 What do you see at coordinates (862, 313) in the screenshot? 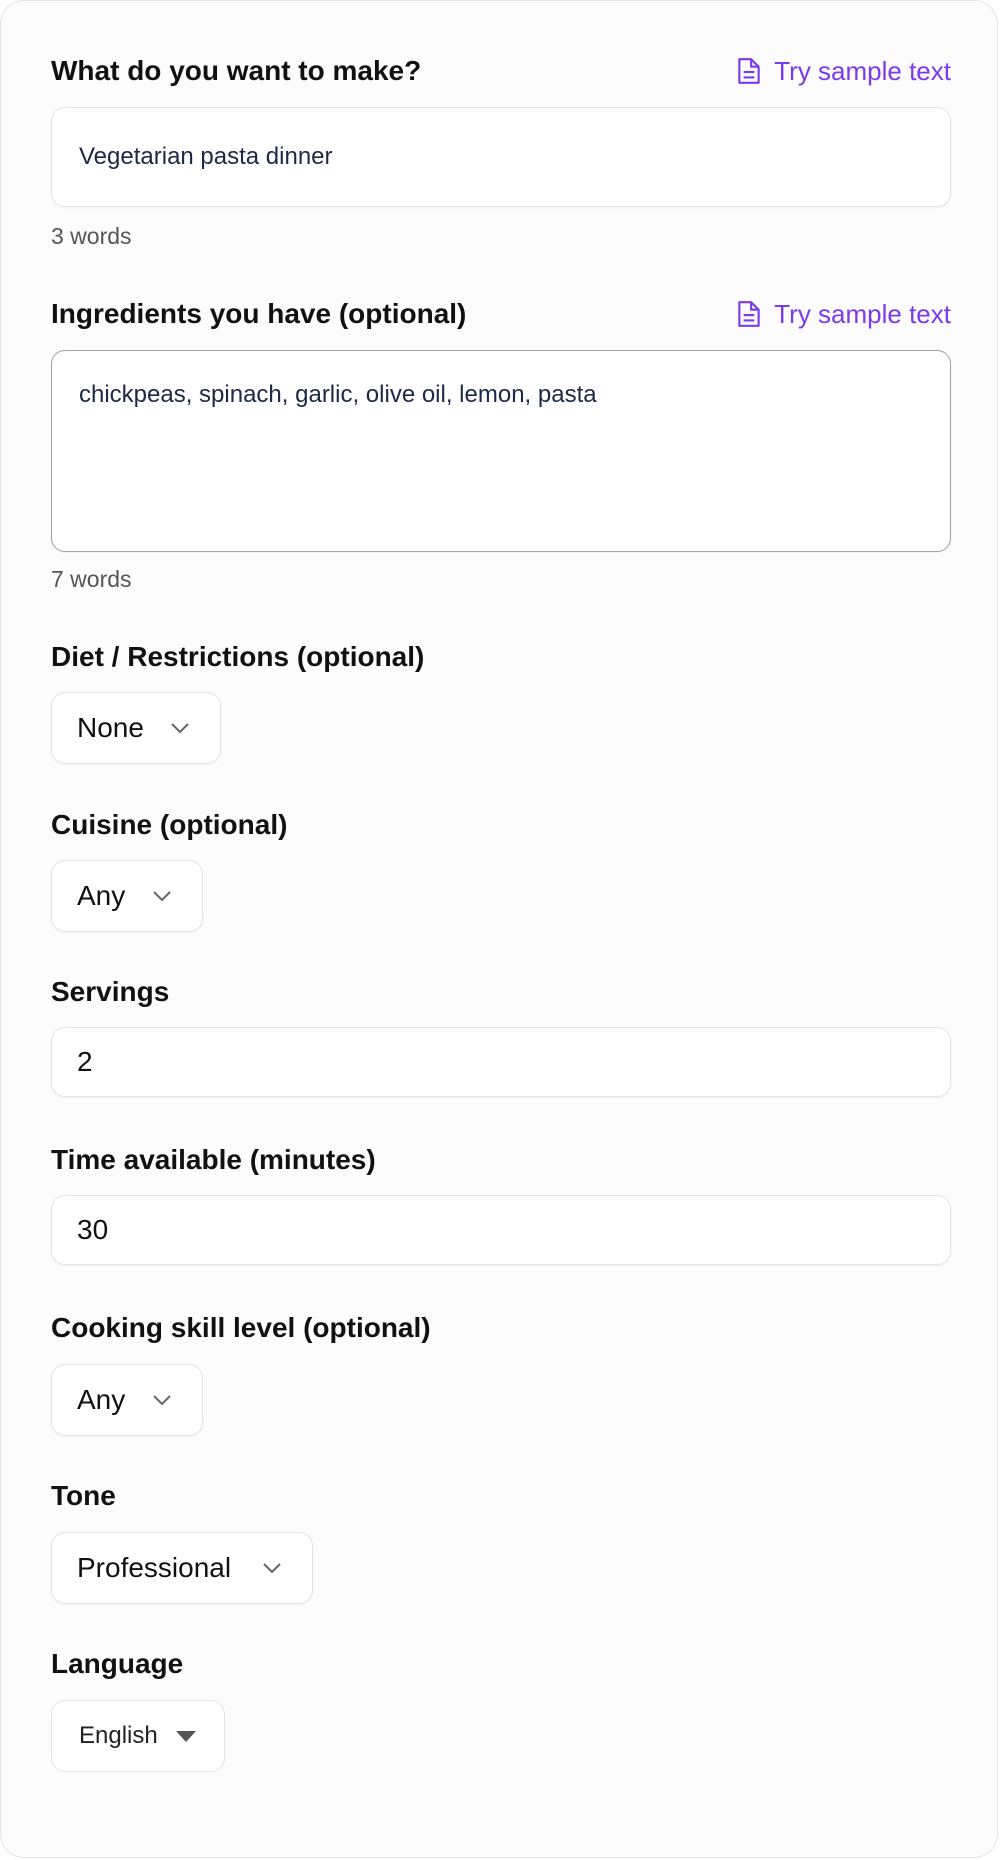
I see `ingredients-sample-label: Try sample text` at bounding box center [862, 313].